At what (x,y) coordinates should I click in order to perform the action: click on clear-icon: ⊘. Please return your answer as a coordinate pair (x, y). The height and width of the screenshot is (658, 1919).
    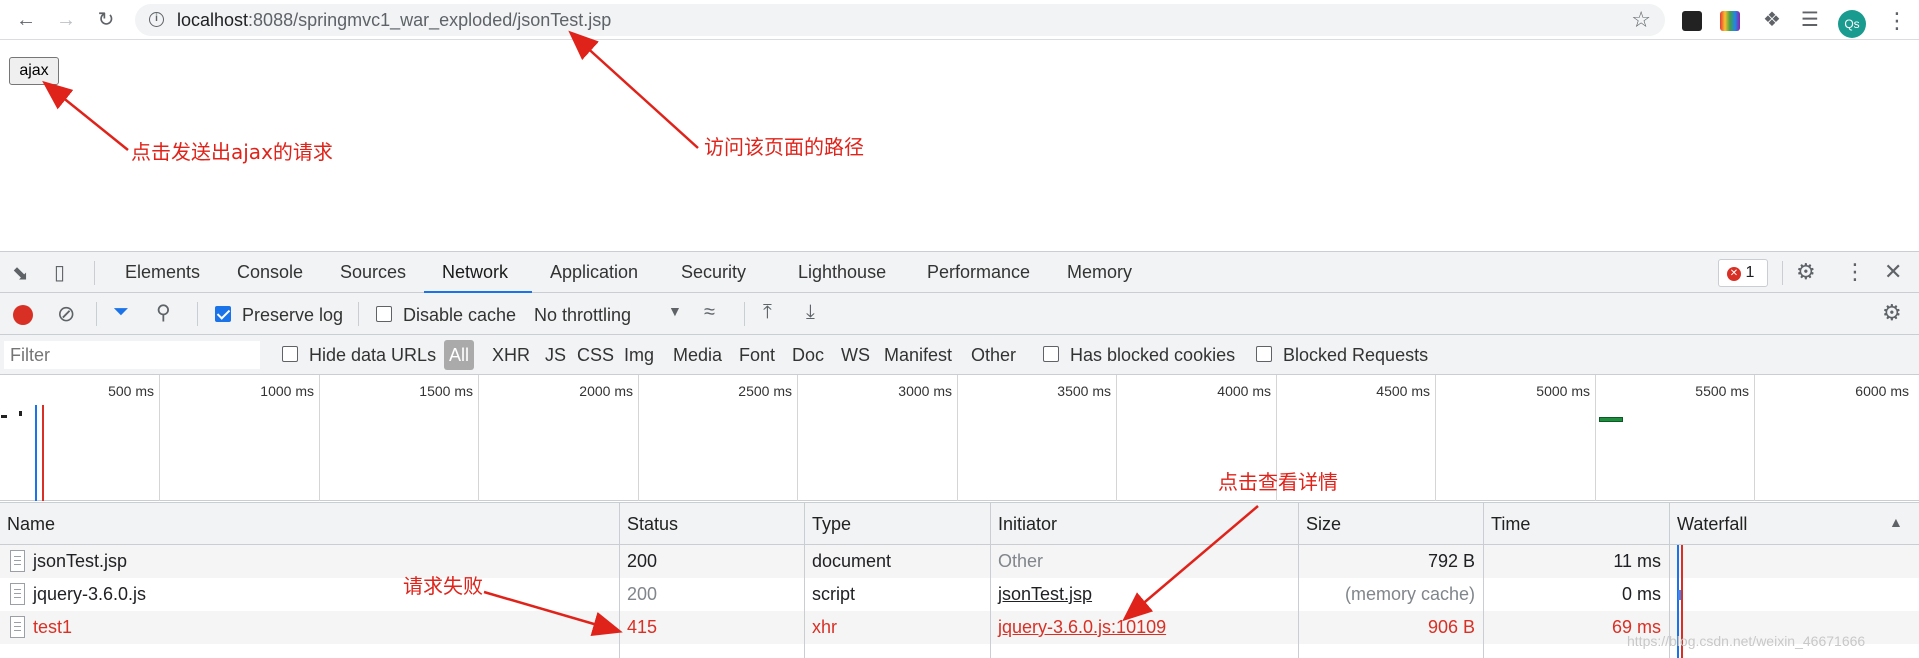
    Looking at the image, I should click on (66, 314).